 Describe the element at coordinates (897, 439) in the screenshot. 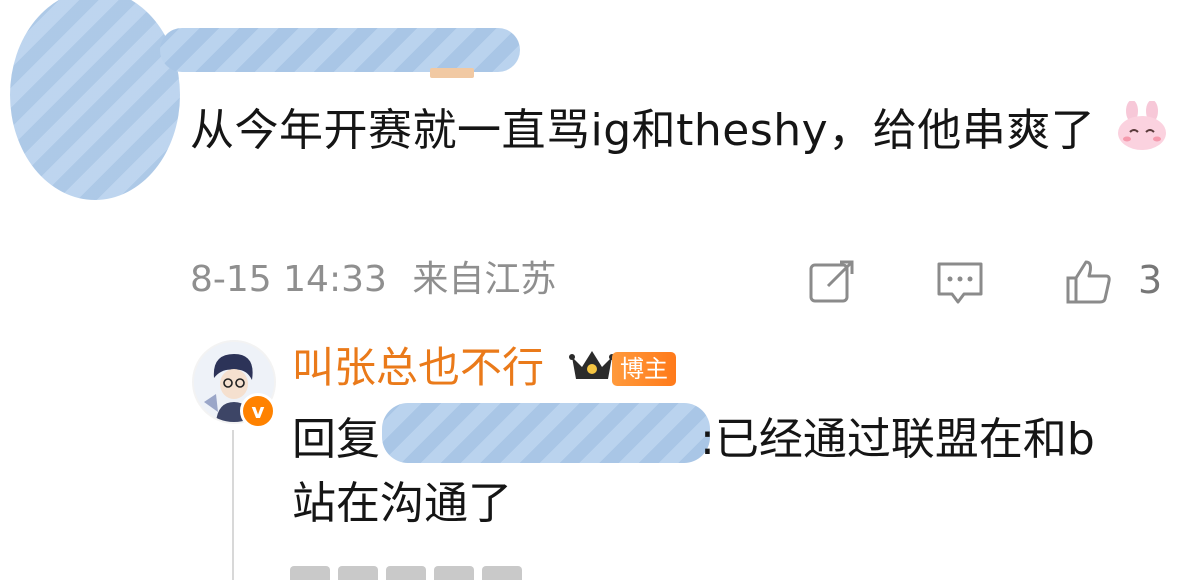

I see `reply-text-line1: :已经通过联盟在和b` at that location.